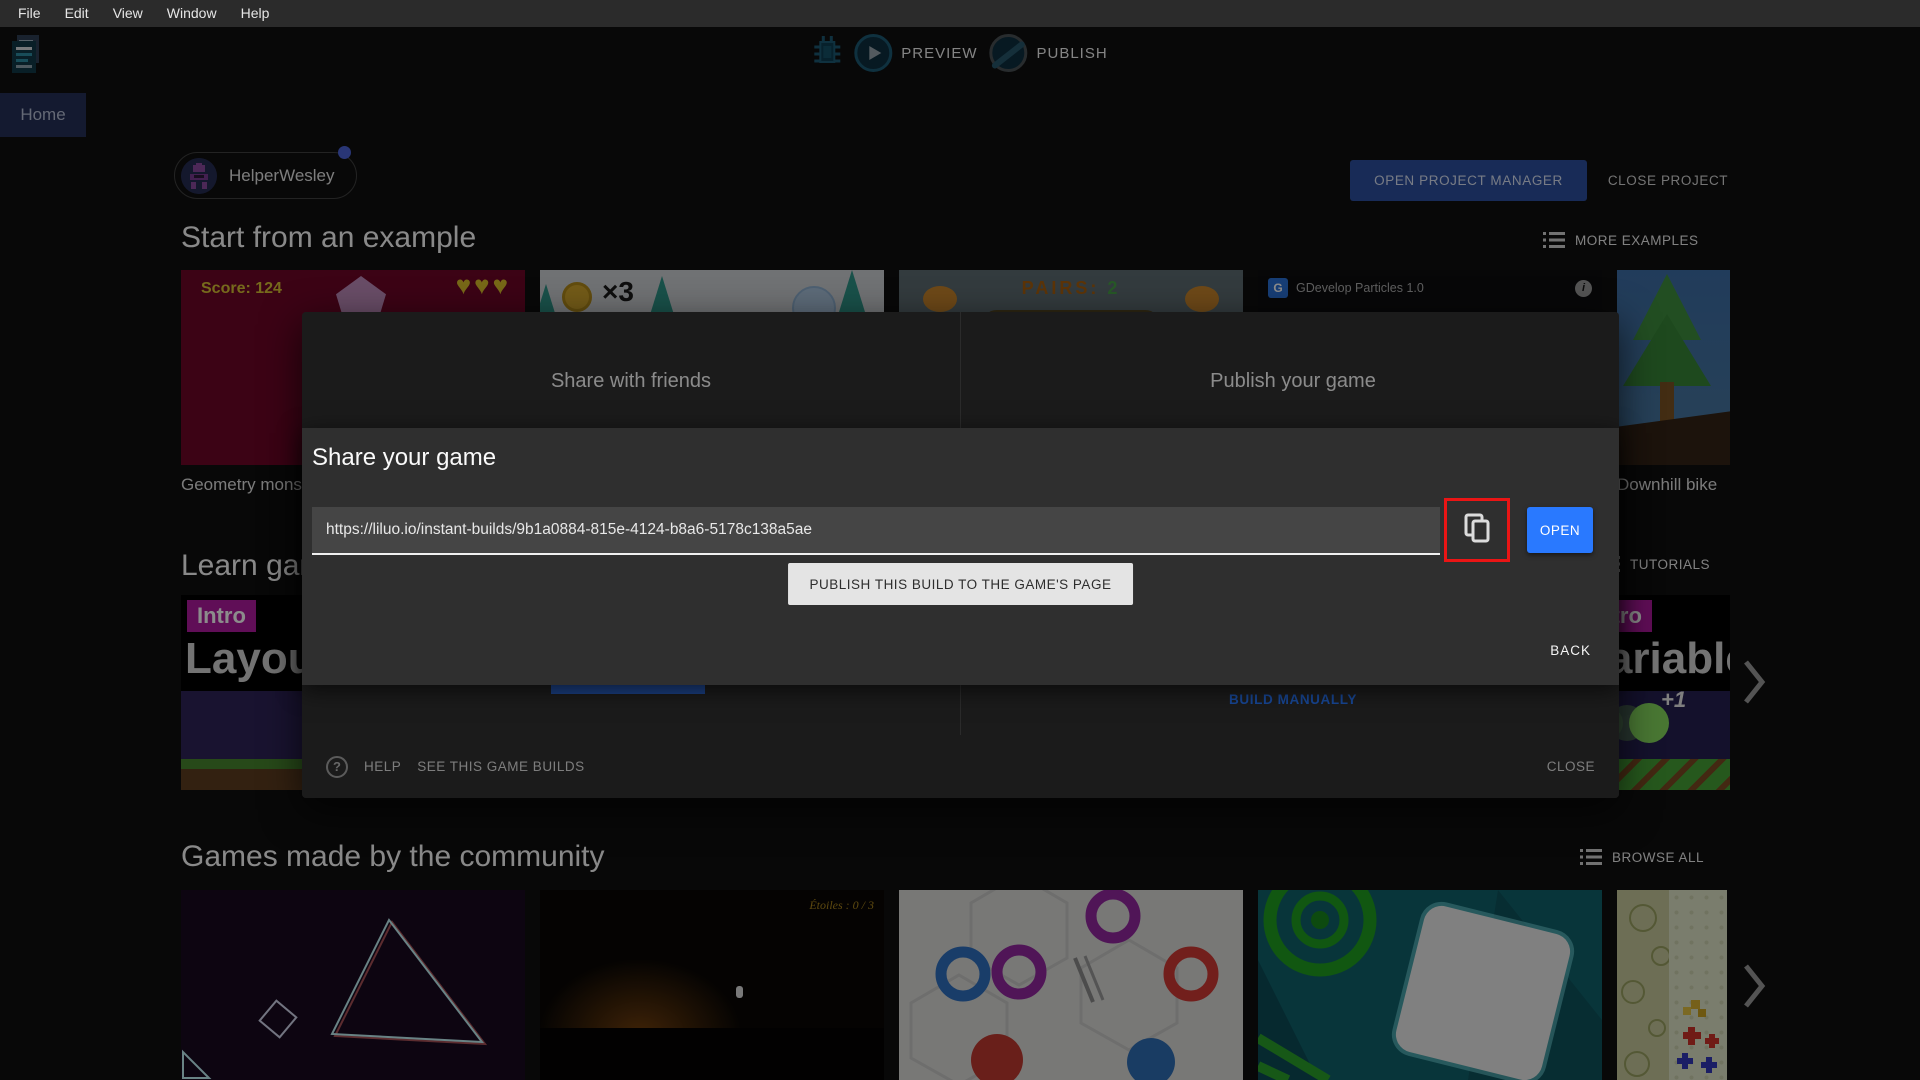 This screenshot has height=1080, width=1920. What do you see at coordinates (128, 13) in the screenshot?
I see `menu-view: View` at bounding box center [128, 13].